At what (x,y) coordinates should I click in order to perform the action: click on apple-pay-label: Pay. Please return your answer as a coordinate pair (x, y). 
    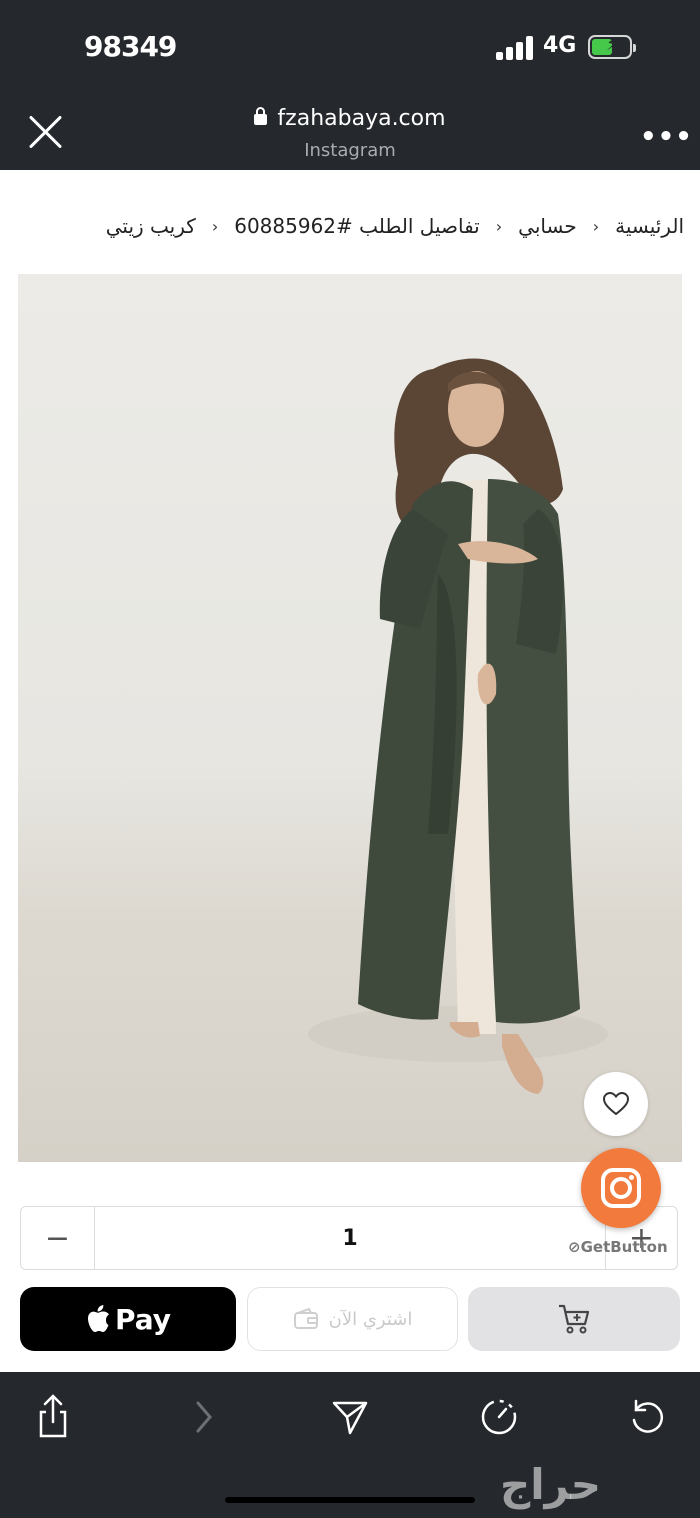
    Looking at the image, I should click on (143, 1319).